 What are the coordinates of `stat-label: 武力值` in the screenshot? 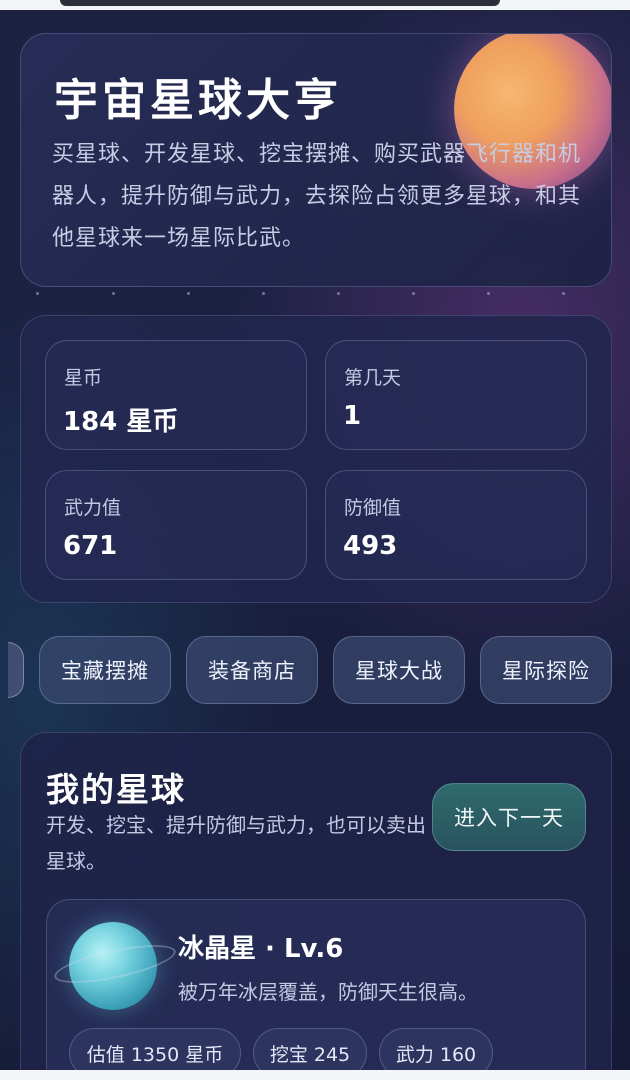 It's located at (93, 508).